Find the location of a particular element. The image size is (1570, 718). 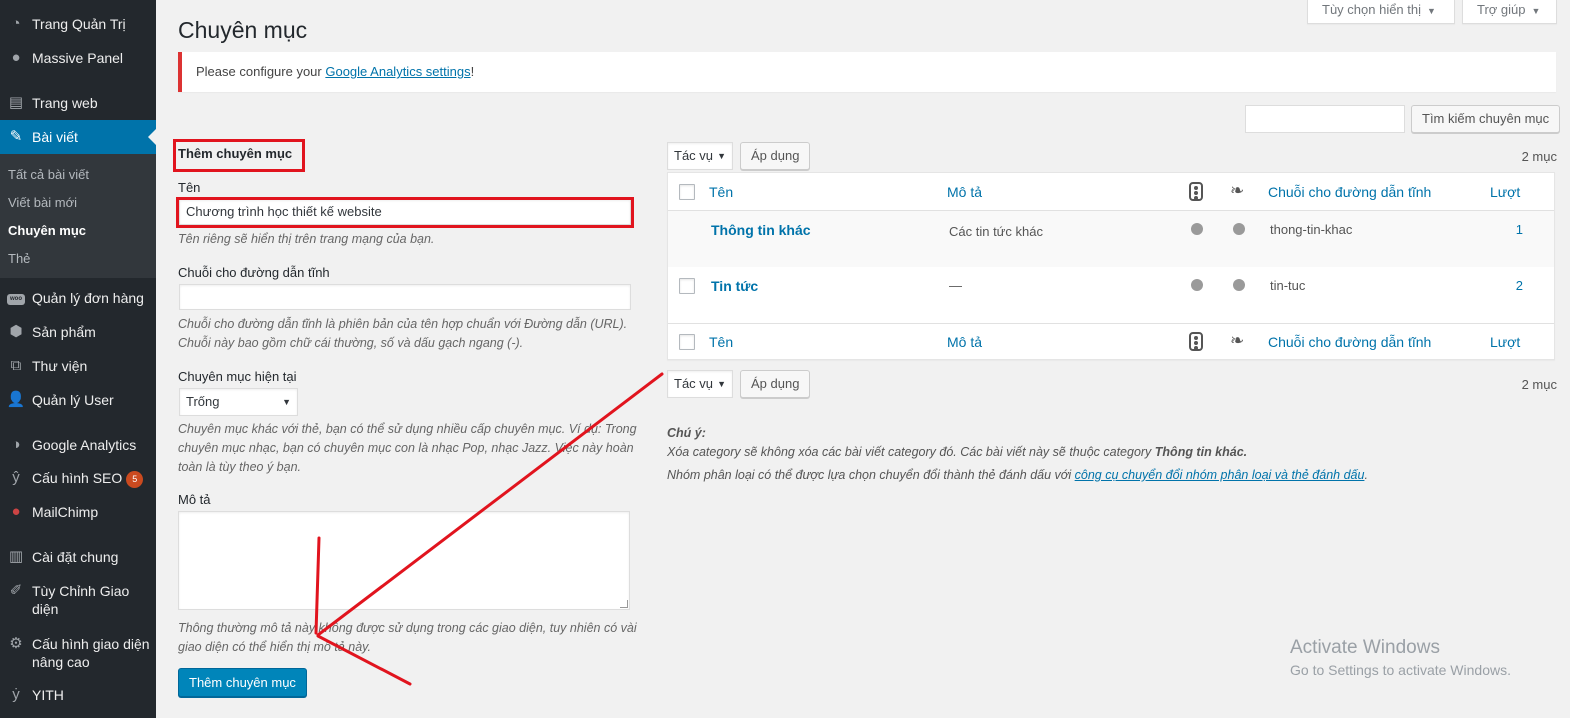

menu-products: ⬢ Sản phẩm is located at coordinates (78, 333).